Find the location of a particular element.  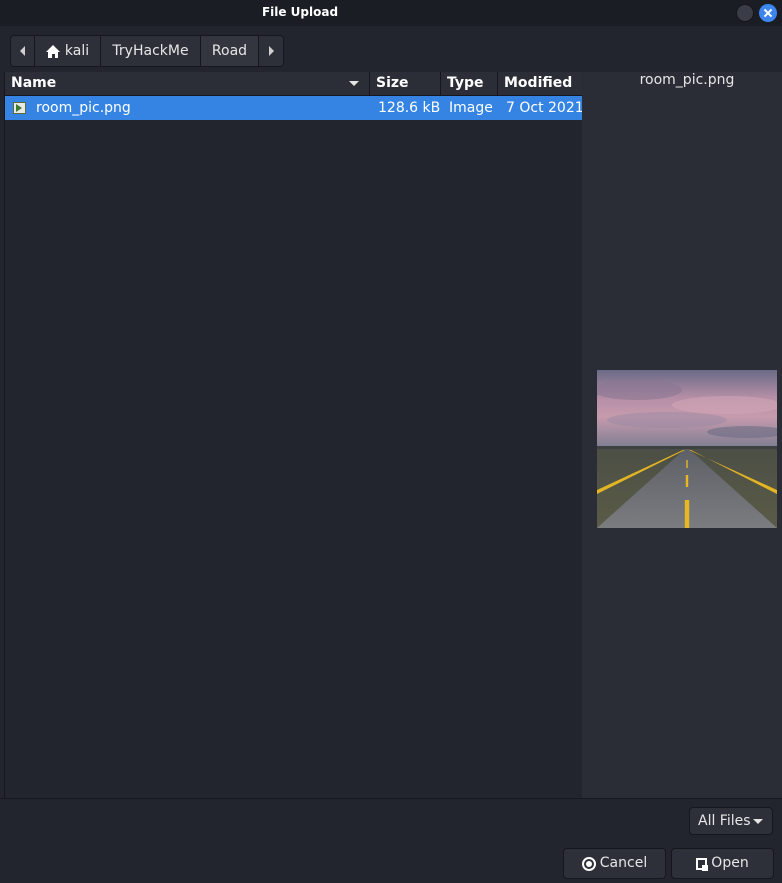

path-back-button is located at coordinates (23, 51).